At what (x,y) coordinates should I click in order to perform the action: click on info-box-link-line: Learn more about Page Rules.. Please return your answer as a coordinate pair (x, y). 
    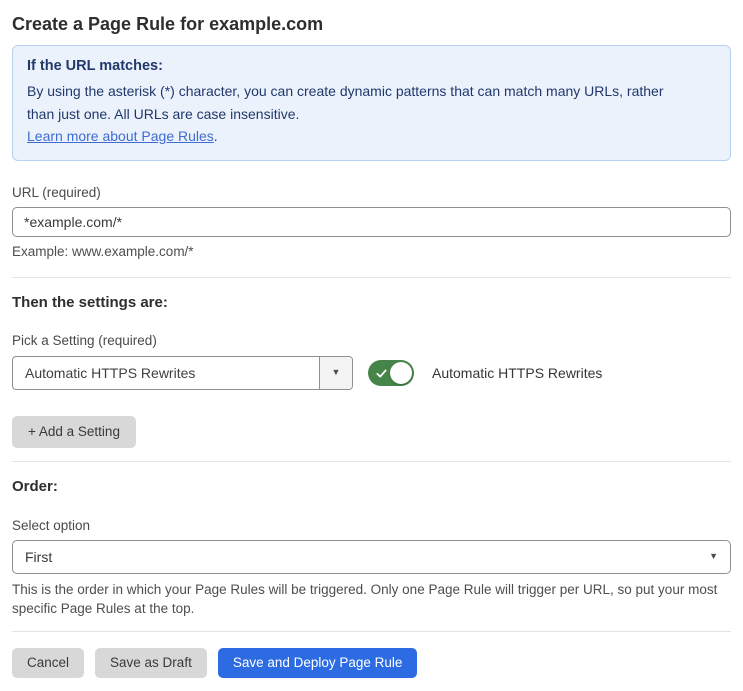
    Looking at the image, I should click on (371, 136).